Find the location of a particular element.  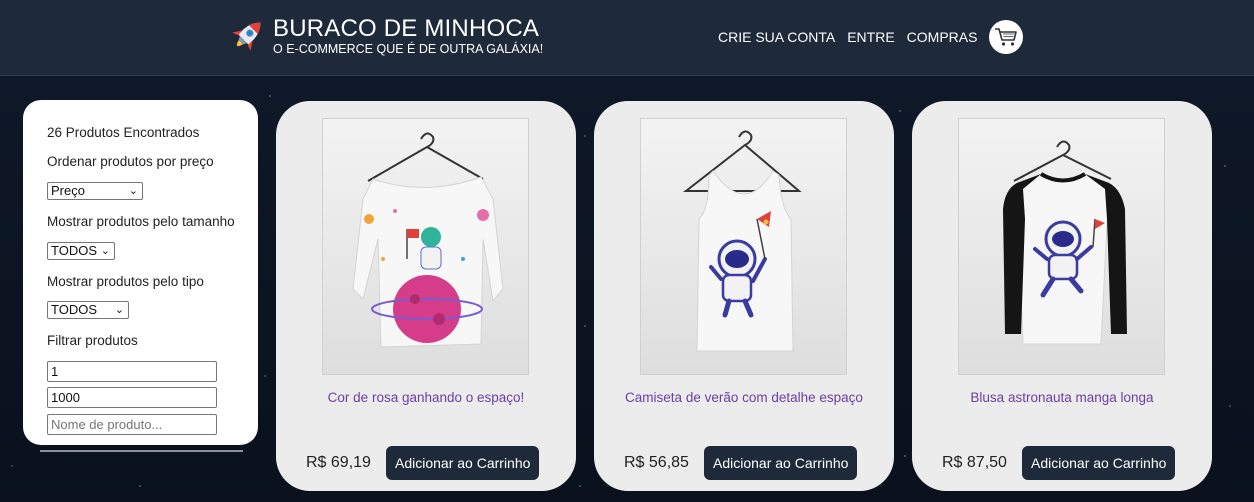

size-filter-label: Mostrar produtos pelo tamanho is located at coordinates (141, 221).